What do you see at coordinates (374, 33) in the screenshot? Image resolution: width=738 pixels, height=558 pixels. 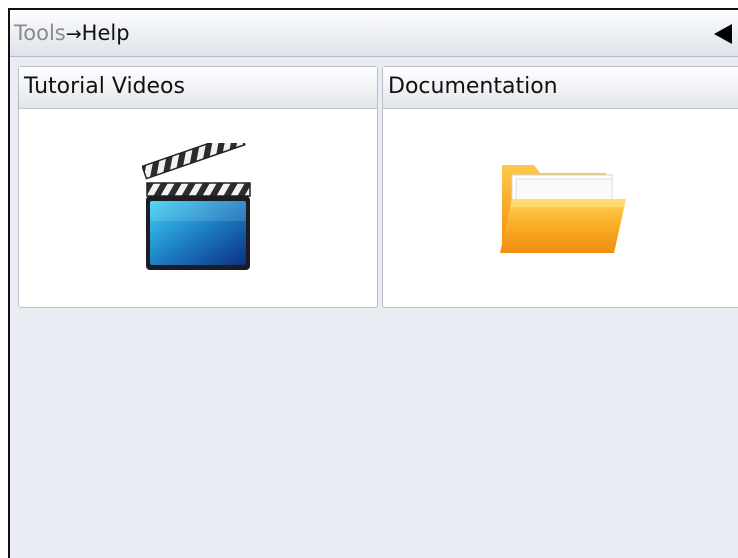 I see `title-bar: Tools→Help` at bounding box center [374, 33].